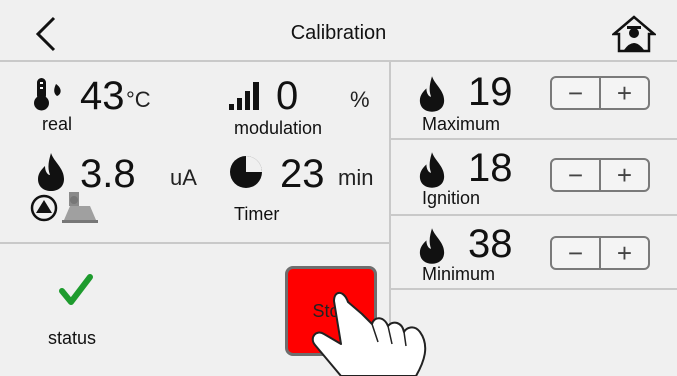 This screenshot has height=376, width=677. What do you see at coordinates (451, 198) in the screenshot?
I see `ignition-label: Ignition` at bounding box center [451, 198].